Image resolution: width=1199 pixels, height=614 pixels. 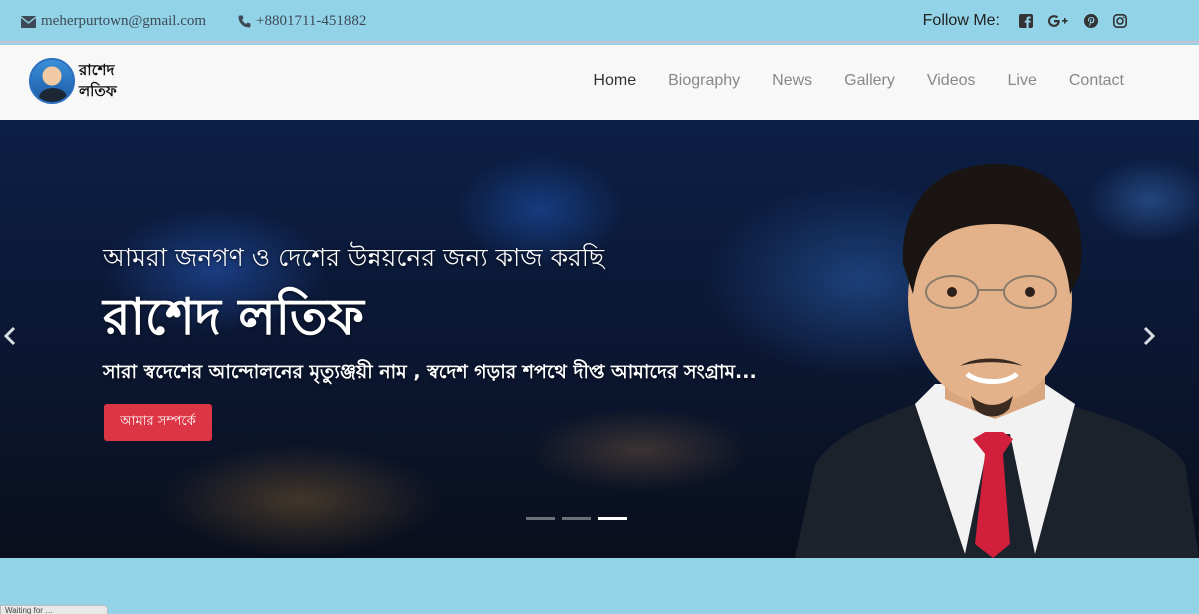 I want to click on instagram-icon, so click(x=1119, y=21).